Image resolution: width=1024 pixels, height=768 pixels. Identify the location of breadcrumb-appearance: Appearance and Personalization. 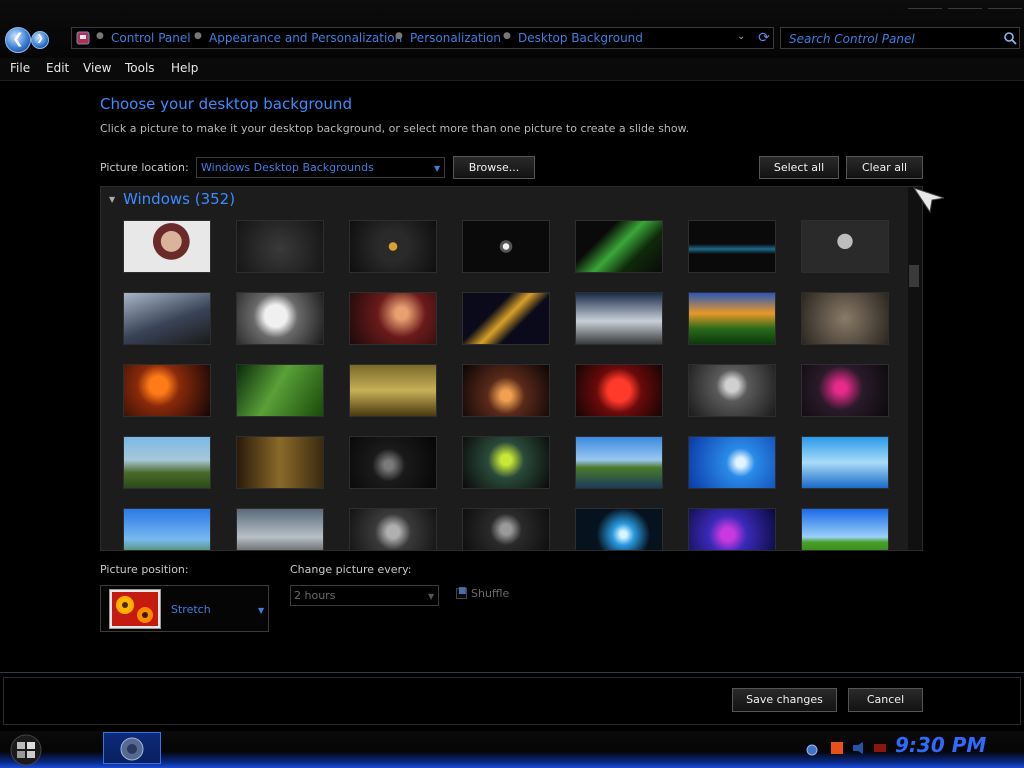
(305, 38).